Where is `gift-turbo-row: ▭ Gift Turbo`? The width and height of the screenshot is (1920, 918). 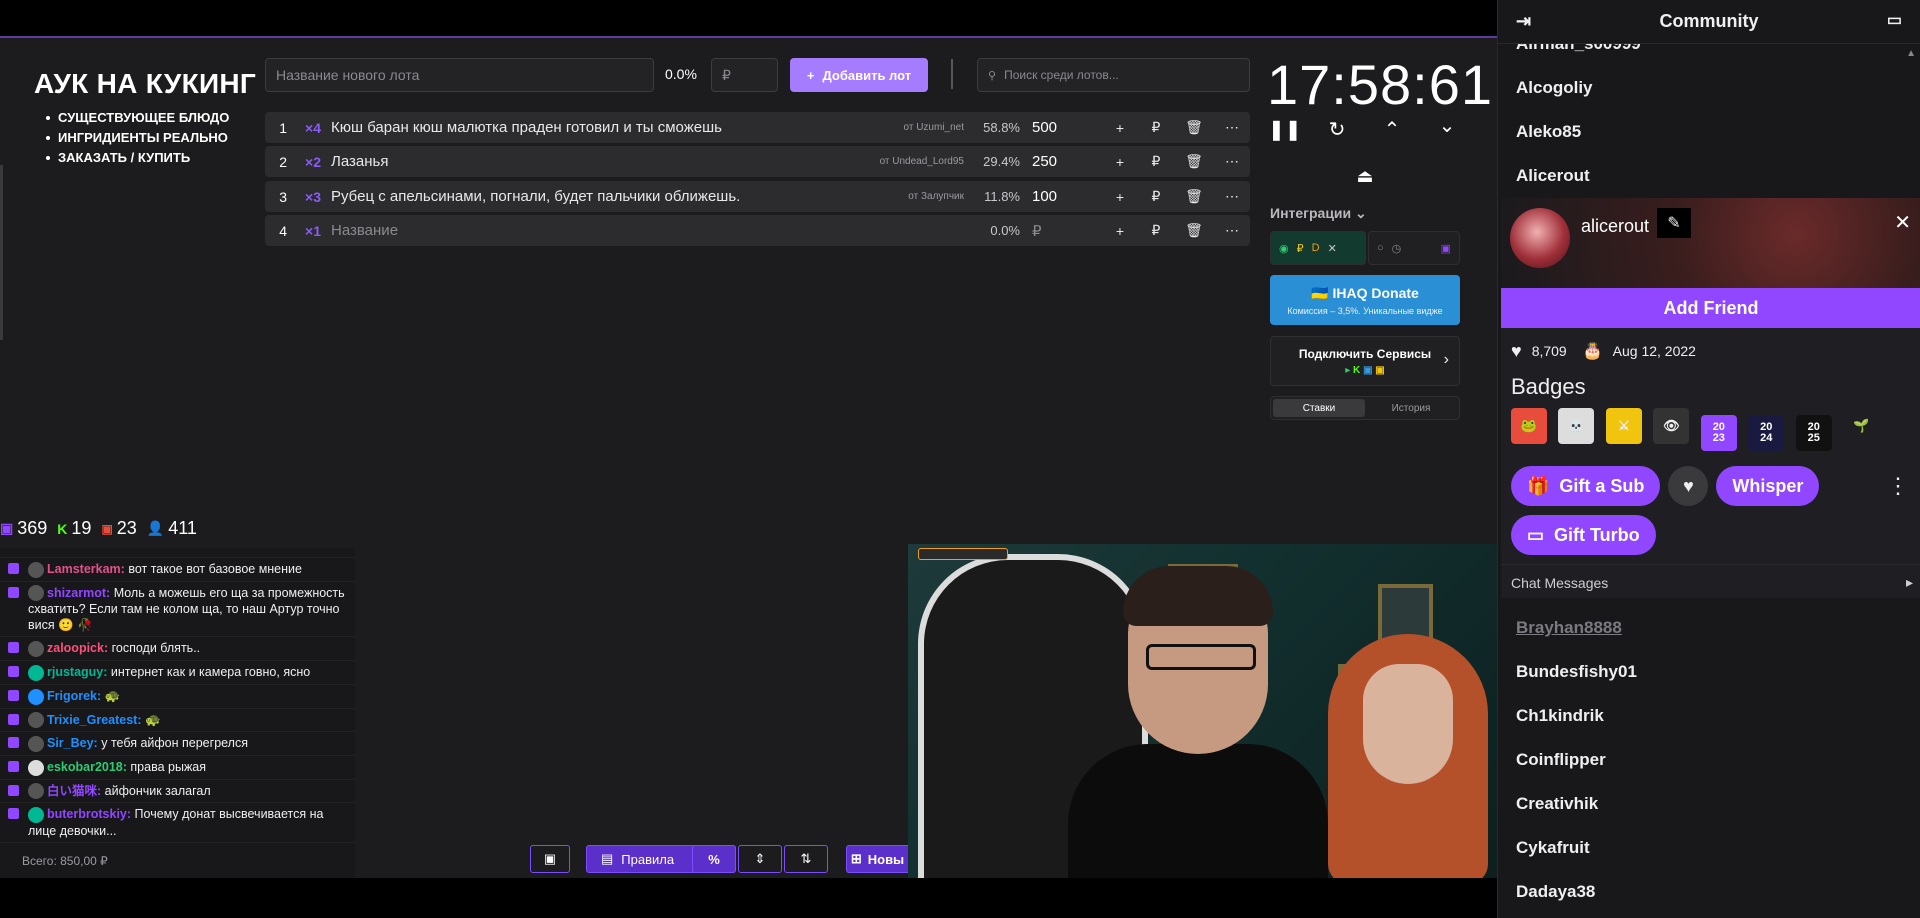
gift-turbo-row: ▭ Gift Turbo is located at coordinates (1710, 535).